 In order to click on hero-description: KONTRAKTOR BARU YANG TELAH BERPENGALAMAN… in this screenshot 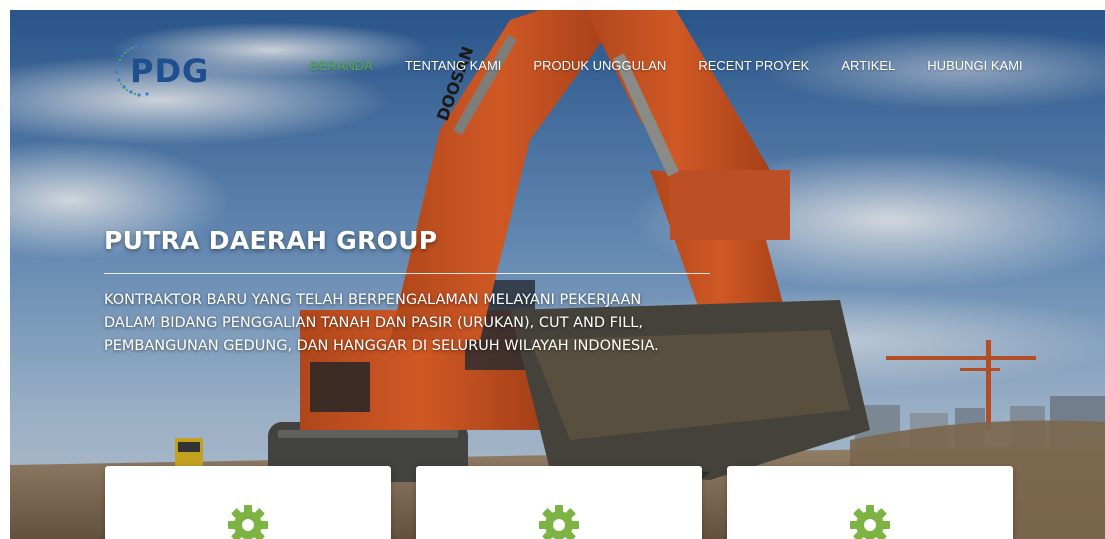, I will do `click(424, 323)`.